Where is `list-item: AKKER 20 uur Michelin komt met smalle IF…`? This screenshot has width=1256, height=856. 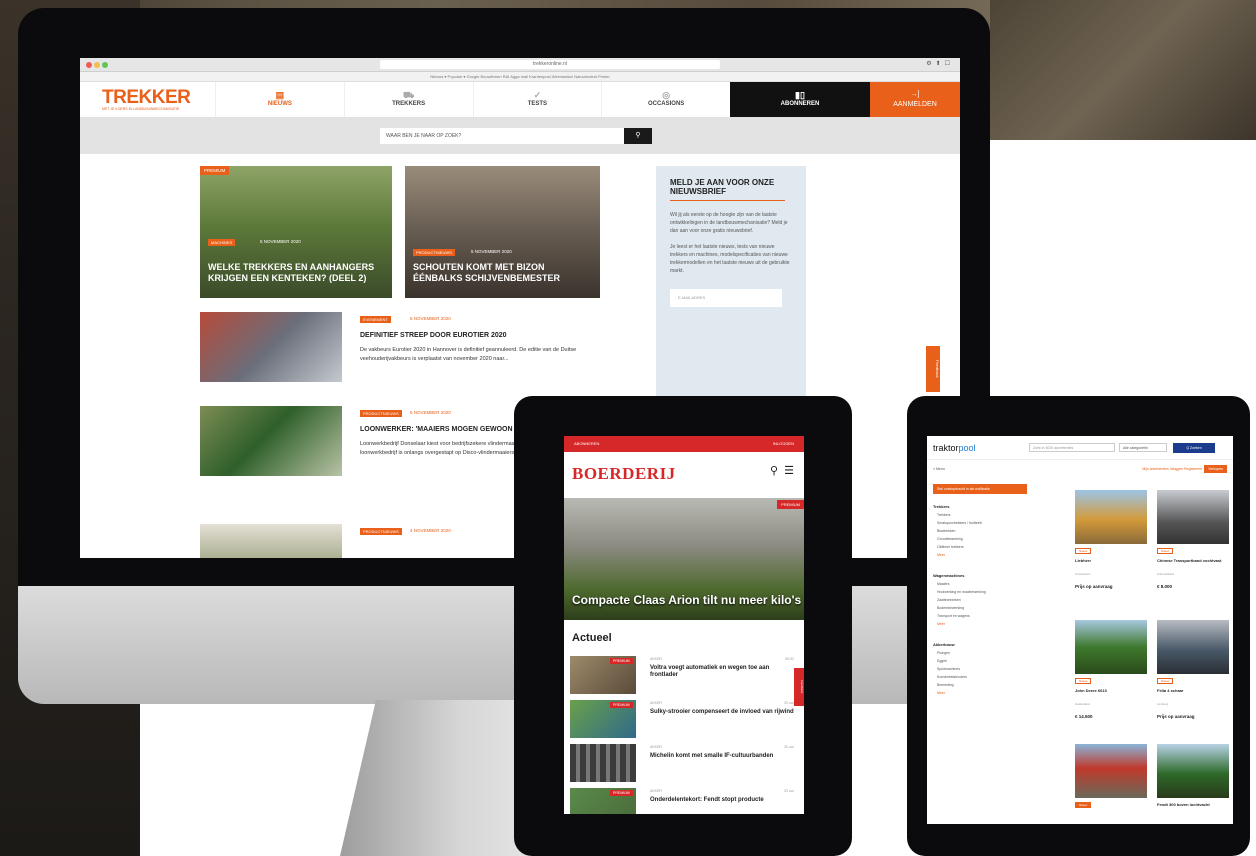 list-item: AKKER 20 uur Michelin komt met smalle IF… is located at coordinates (687, 764).